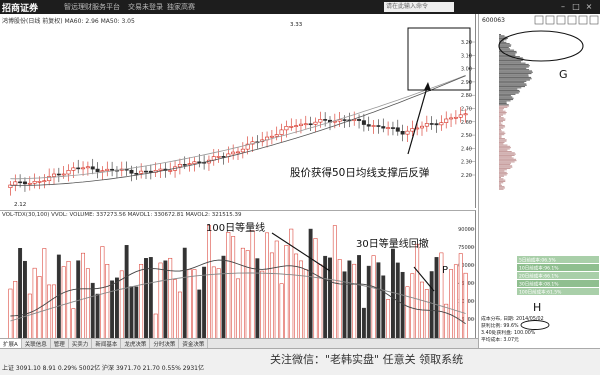 This screenshot has width=600, height=375. What do you see at coordinates (466, 149) in the screenshot?
I see `y-tick-label: 2.40` at bounding box center [466, 149].